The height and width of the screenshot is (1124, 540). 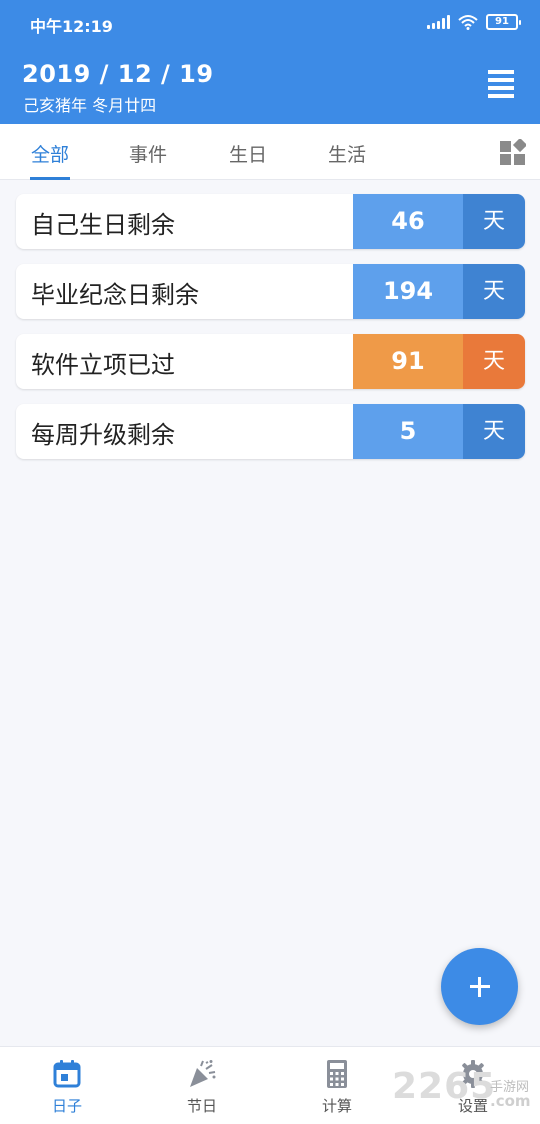 I want to click on watermark: 2265 手游网 .com, so click(x=466, y=1090).